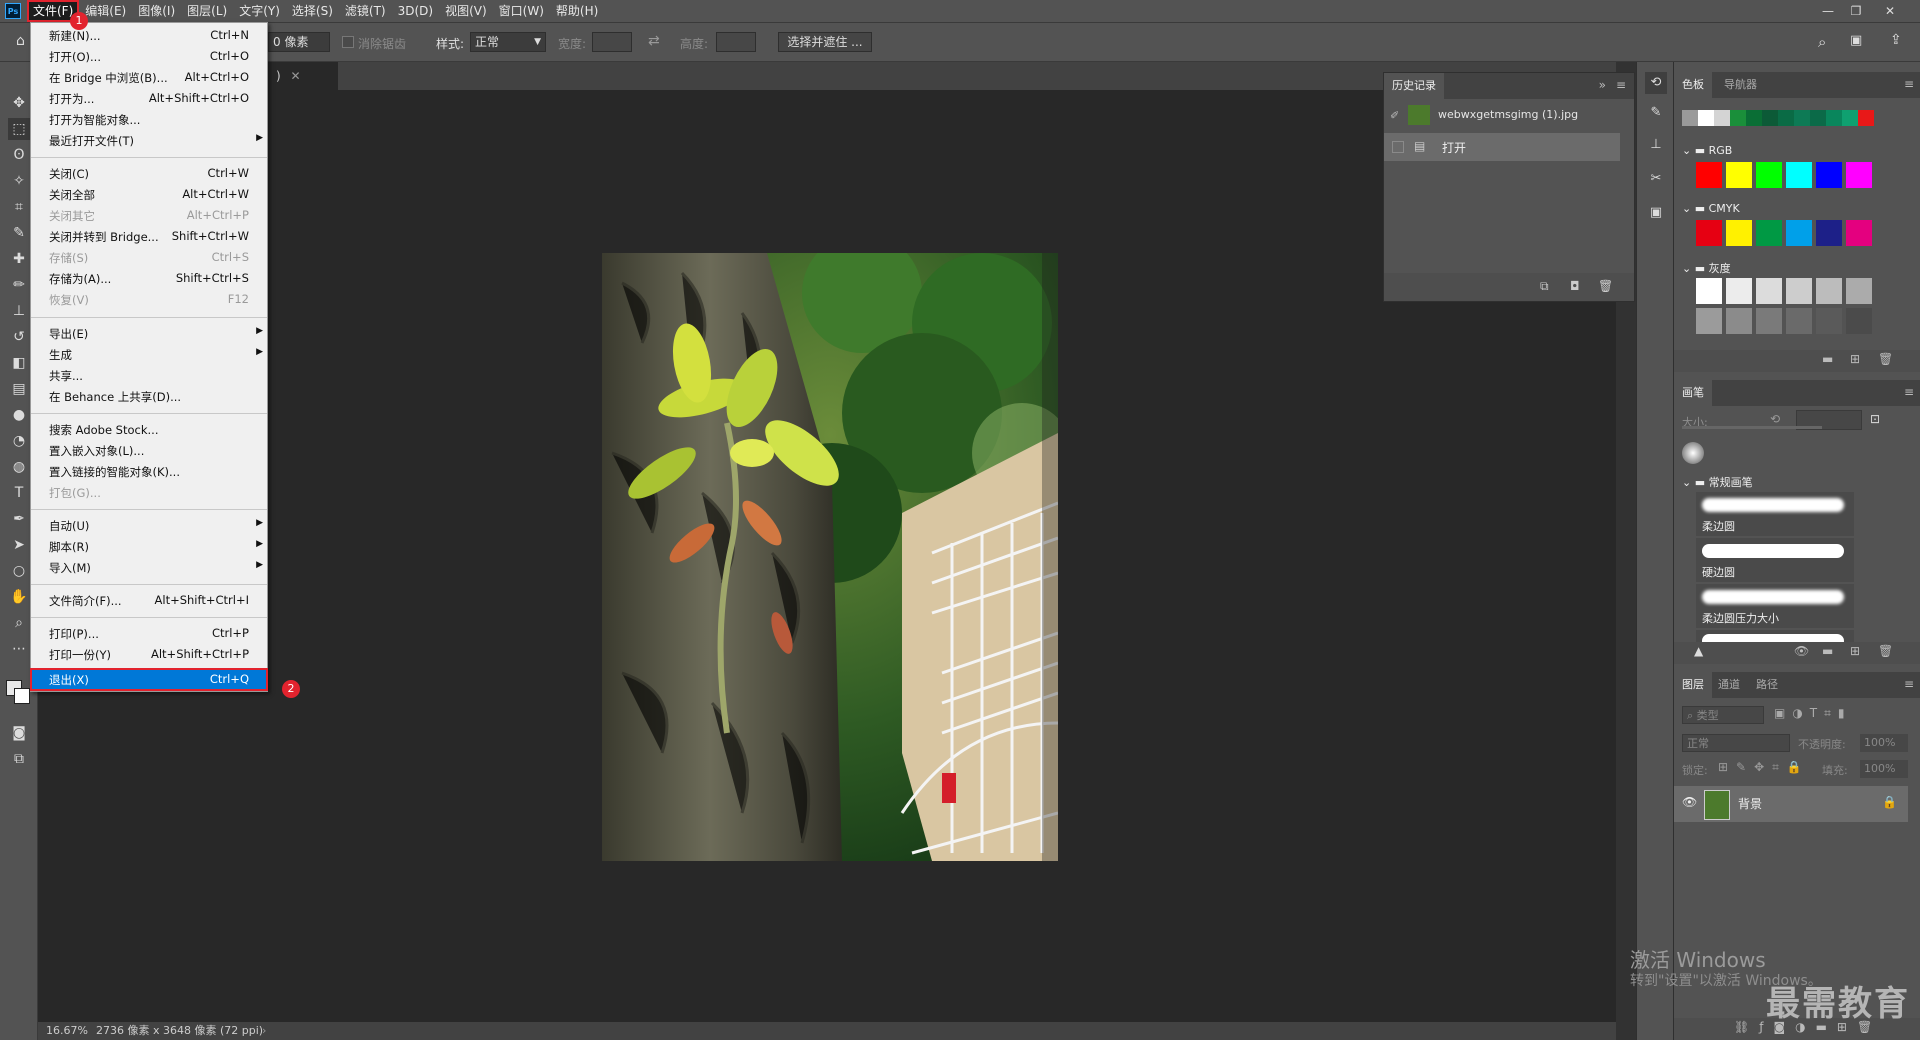 The image size is (1920, 1040). What do you see at coordinates (149, 546) in the screenshot?
I see `menu-item-scripts: 脚本(R) ▶` at bounding box center [149, 546].